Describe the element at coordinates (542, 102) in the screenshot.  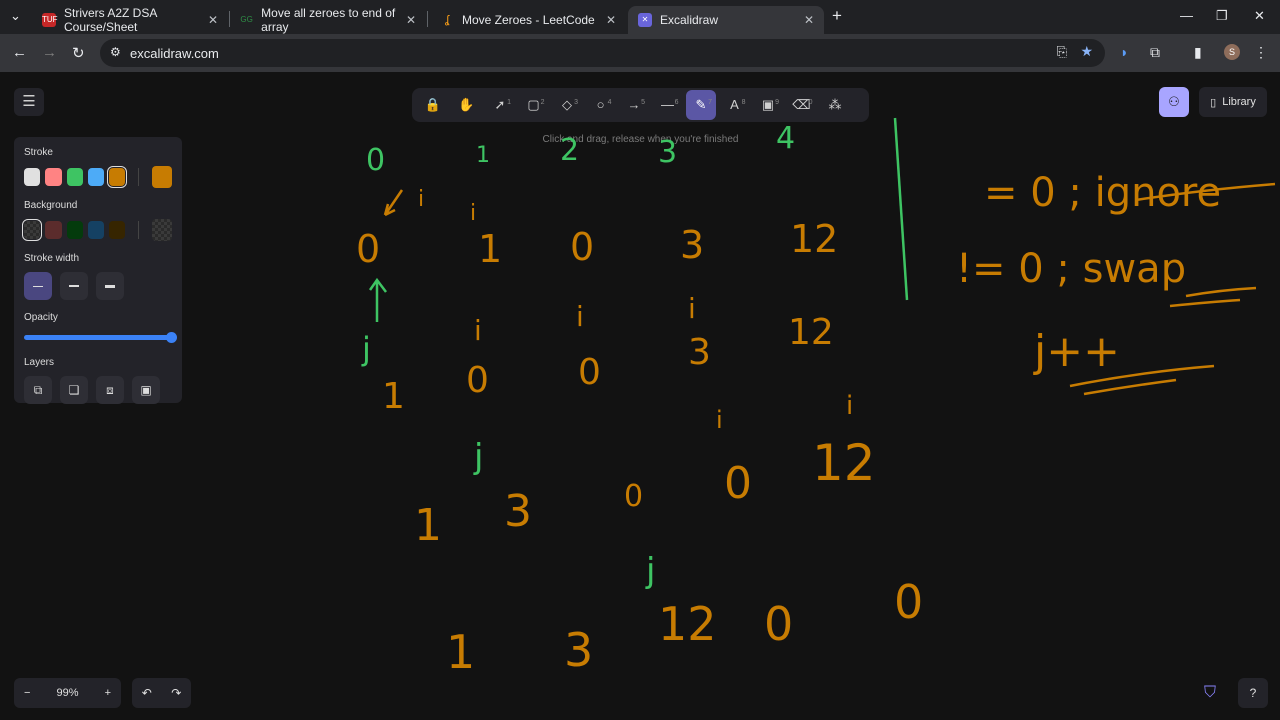
I see `shortcut-key: 2` at that location.